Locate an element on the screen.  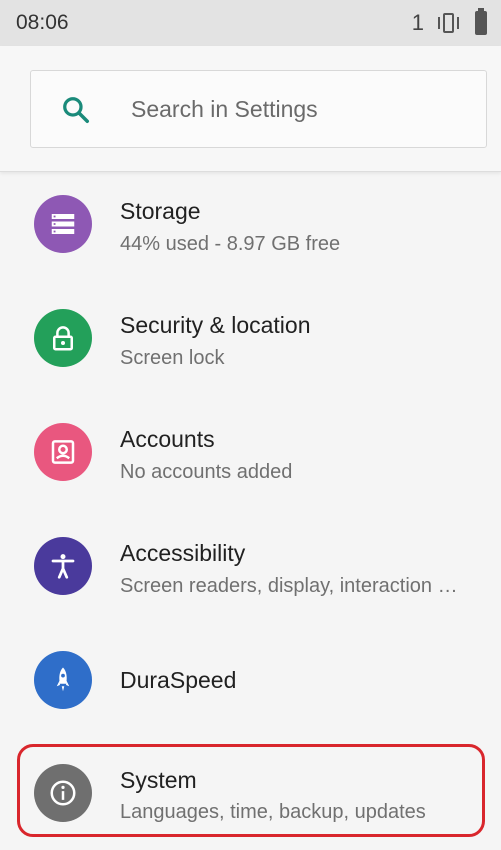
settings-item-security: Security & location Screen lock is located at coordinates (250, 334).